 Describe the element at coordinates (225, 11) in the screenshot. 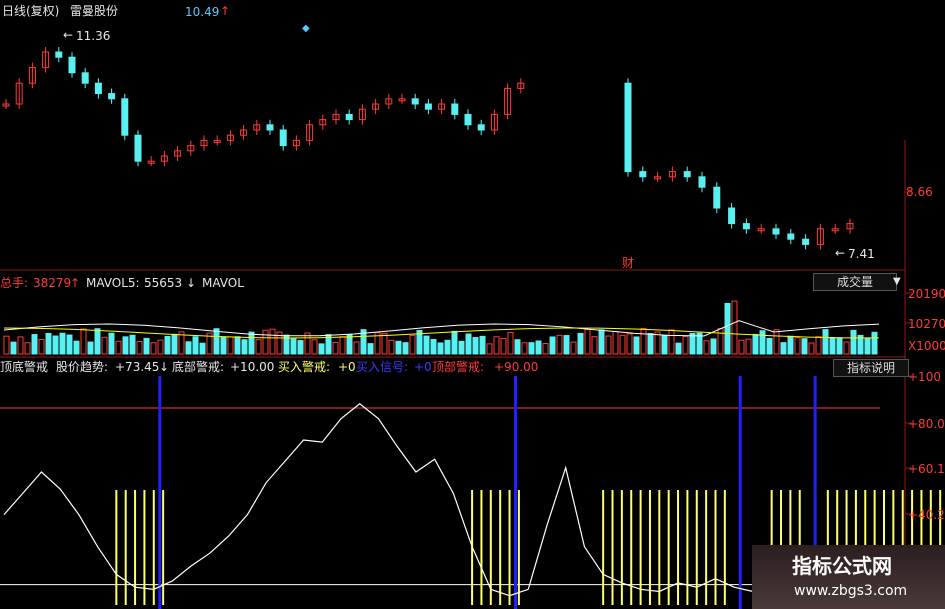

I see `price-up-arrow-icon: ↑` at that location.